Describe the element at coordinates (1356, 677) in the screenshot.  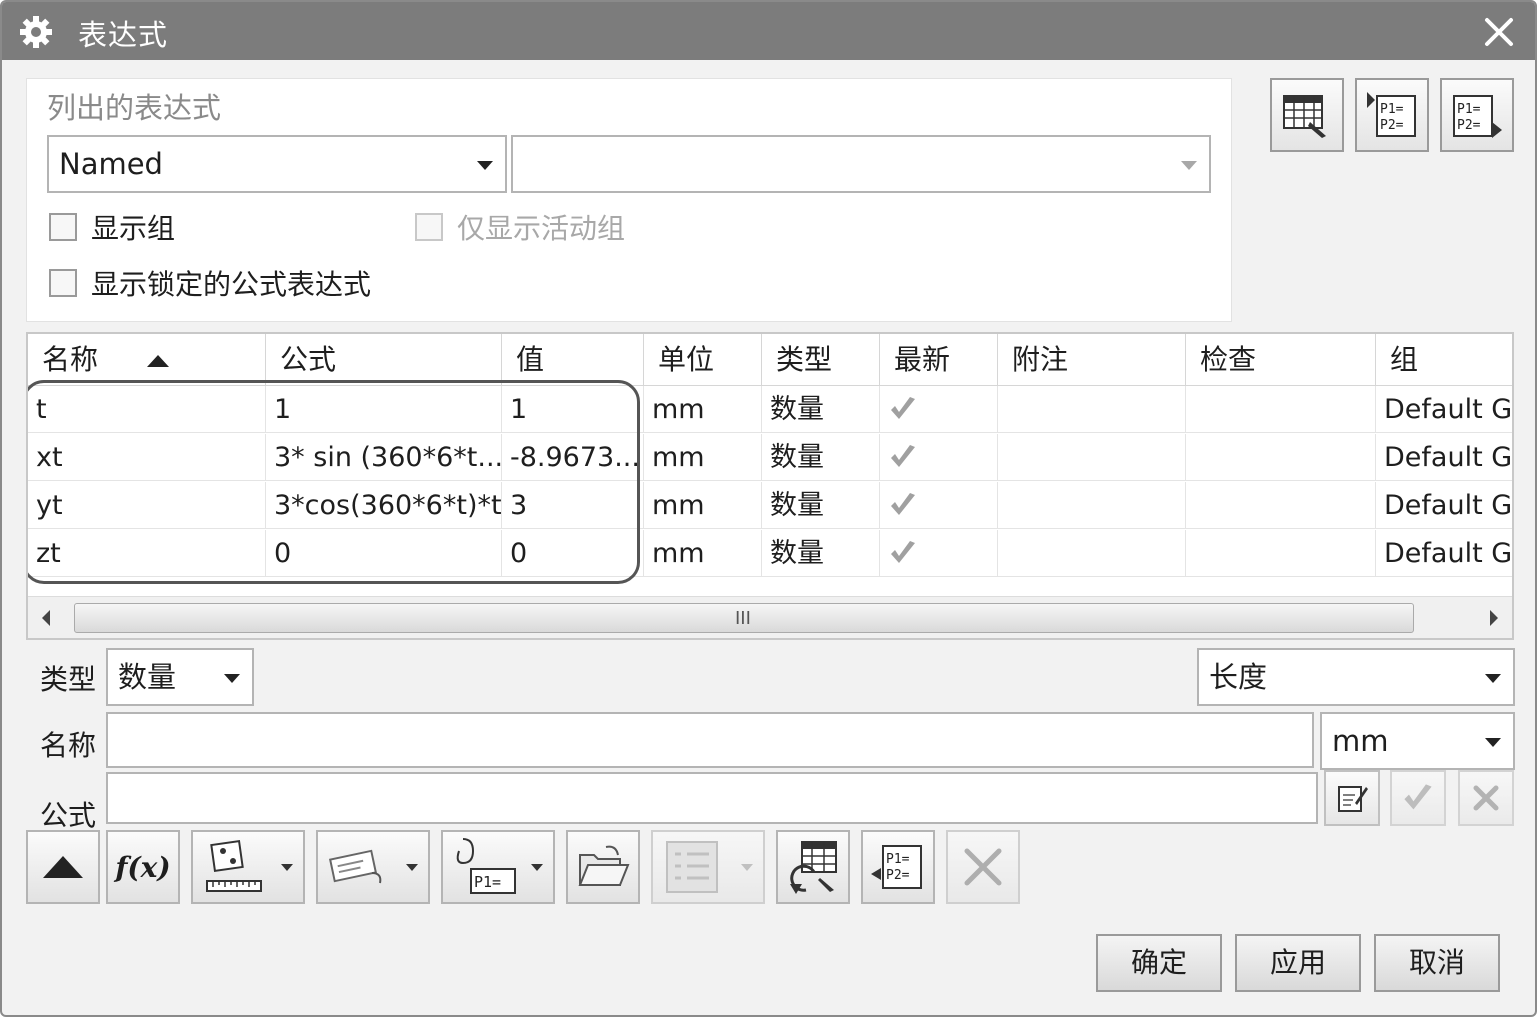
I see `dimension-combo: 长度` at that location.